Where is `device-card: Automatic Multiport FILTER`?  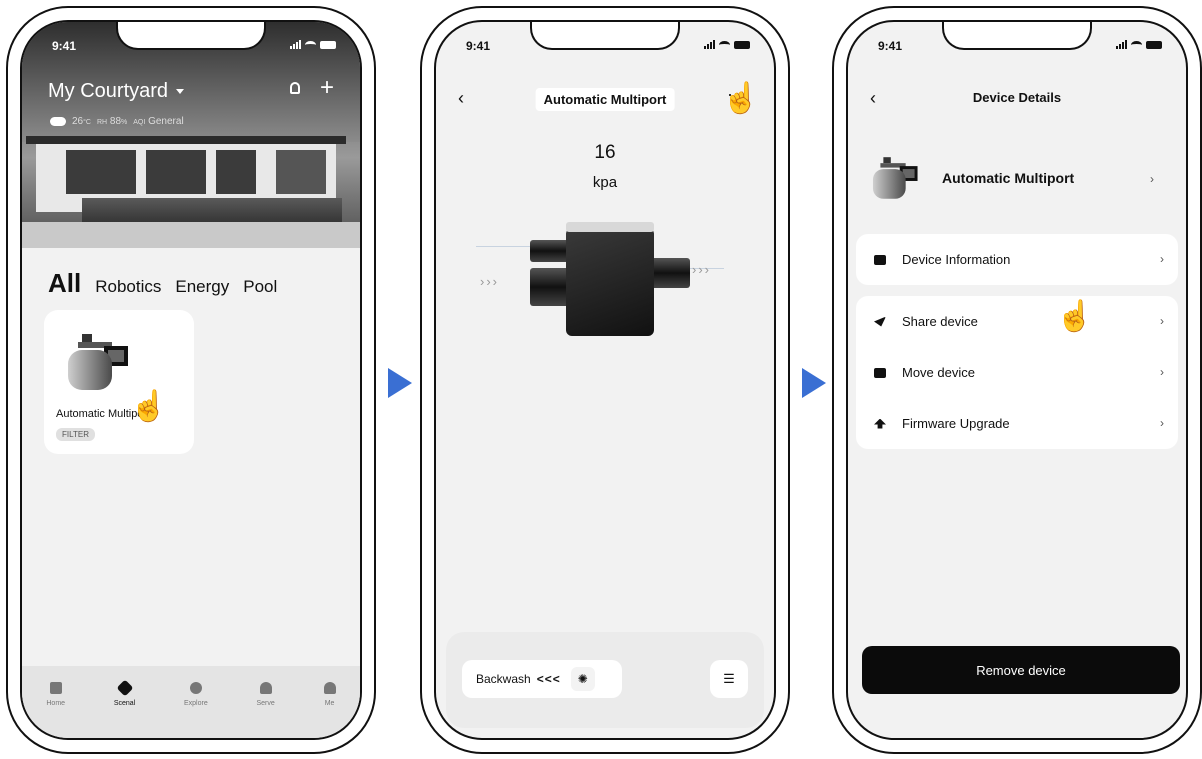 device-card: Automatic Multiport FILTER is located at coordinates (119, 382).